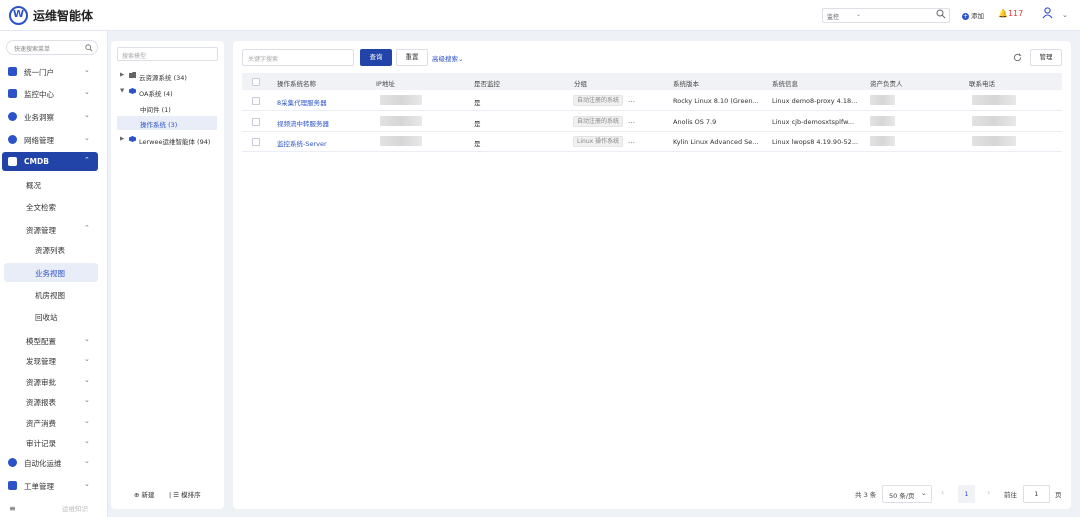 This screenshot has height=517, width=1080. Describe the element at coordinates (191, 495) in the screenshot. I see `tree-sort-label: 模排序` at that location.